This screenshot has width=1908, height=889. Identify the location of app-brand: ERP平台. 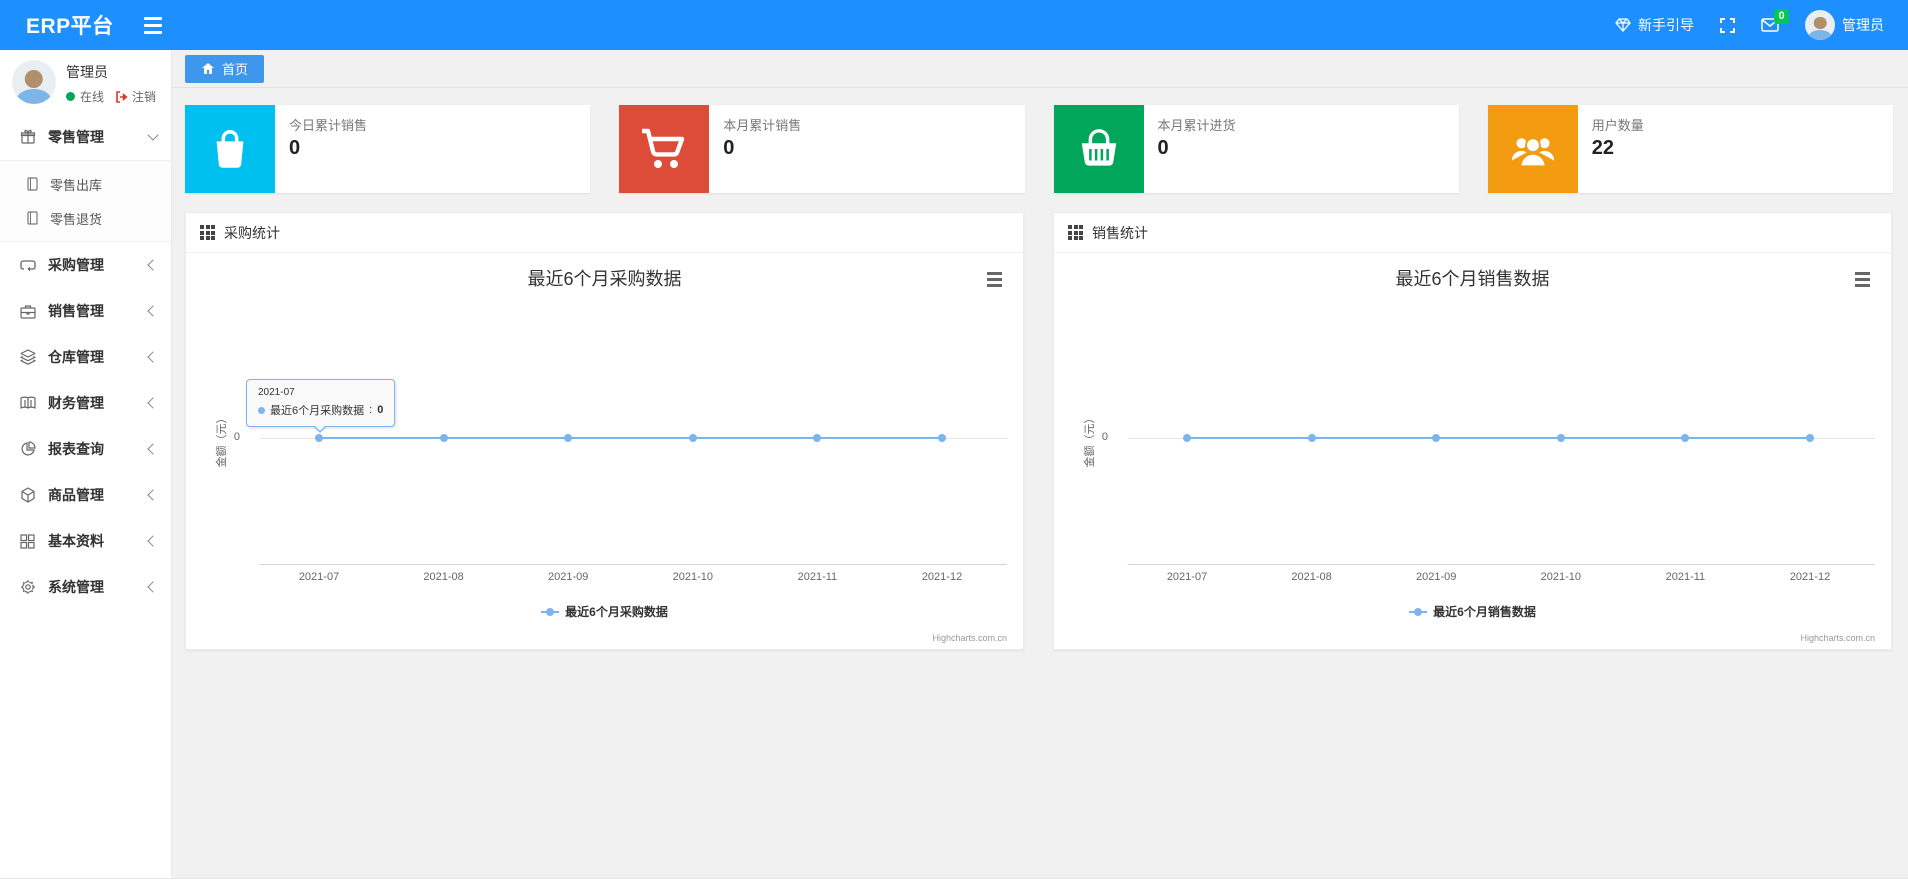
(70, 26).